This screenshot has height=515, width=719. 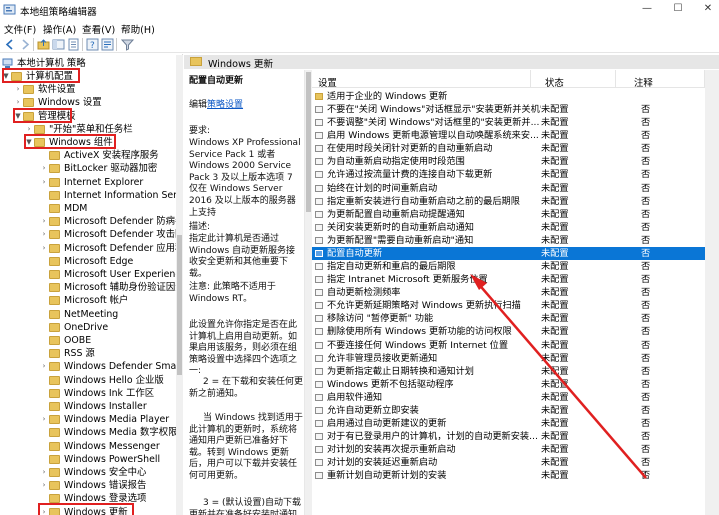 What do you see at coordinates (508, 148) in the screenshot?
I see `setting-row: 在使用时段关闭针对更新的自动重新启动 未配置 否` at bounding box center [508, 148].